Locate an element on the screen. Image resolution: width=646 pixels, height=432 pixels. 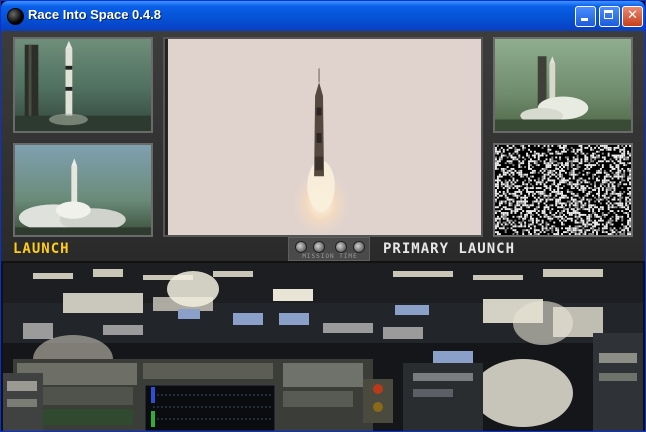
close-icon: ✕ is located at coordinates (632, 15).